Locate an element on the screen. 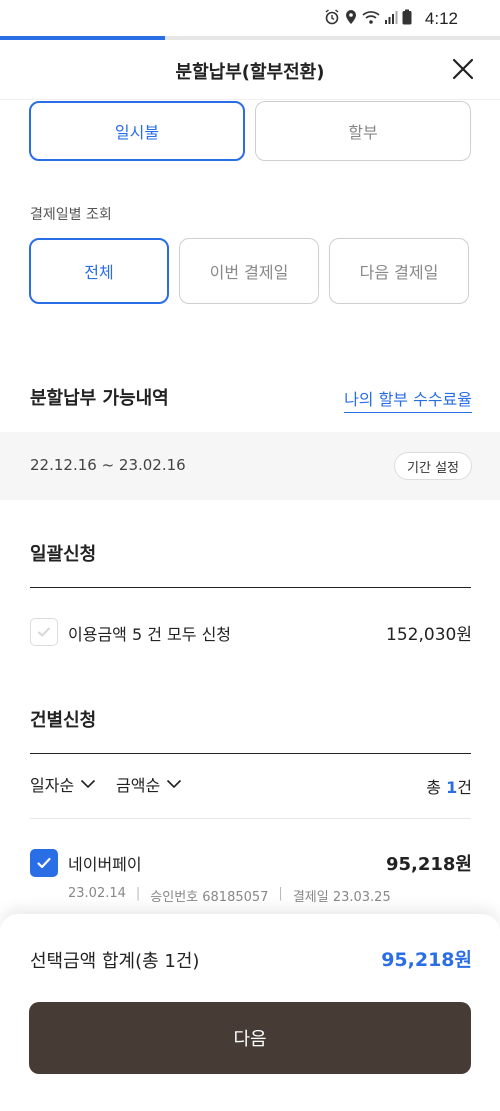  sort-by-date-button: 일자순 is located at coordinates (63, 784).